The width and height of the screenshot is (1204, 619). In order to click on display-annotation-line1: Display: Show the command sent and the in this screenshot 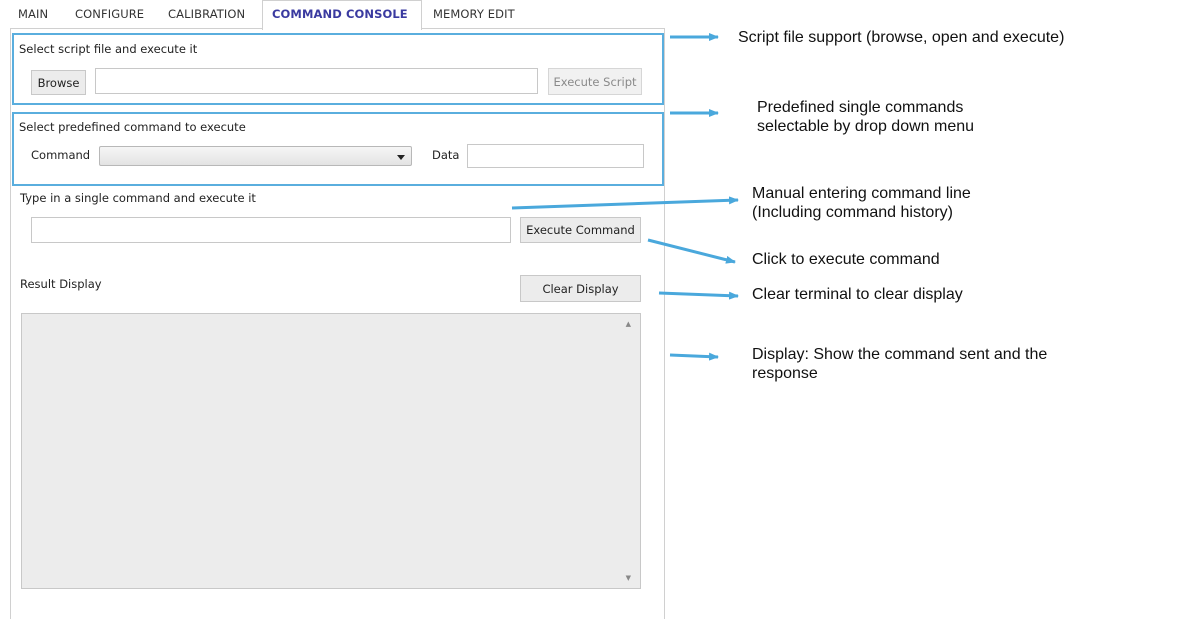, I will do `click(900, 354)`.